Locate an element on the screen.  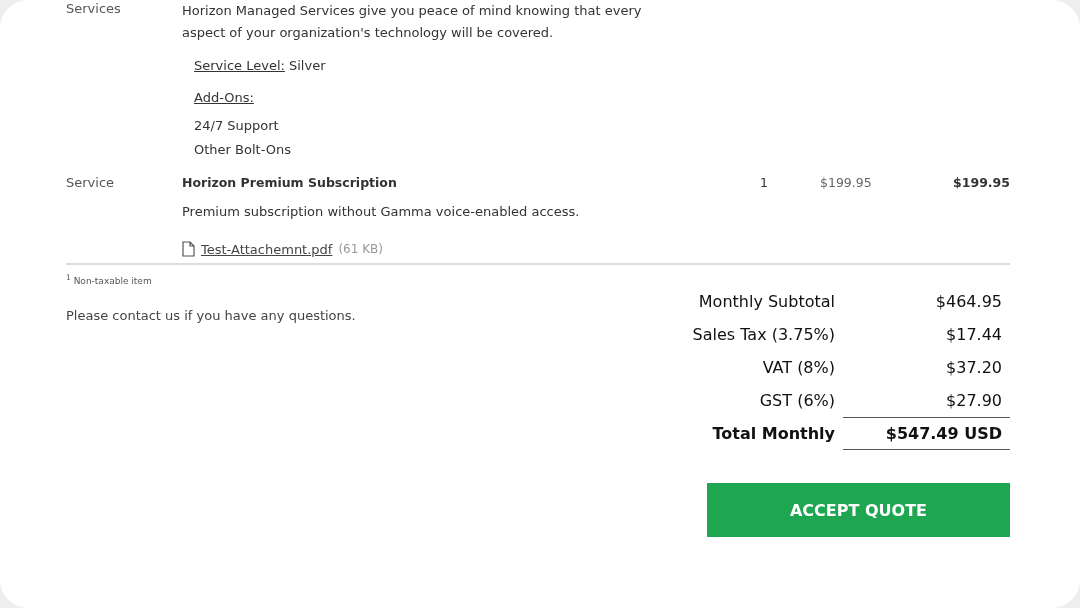
item-title: Horizon Premium Subscription is located at coordinates (290, 183).